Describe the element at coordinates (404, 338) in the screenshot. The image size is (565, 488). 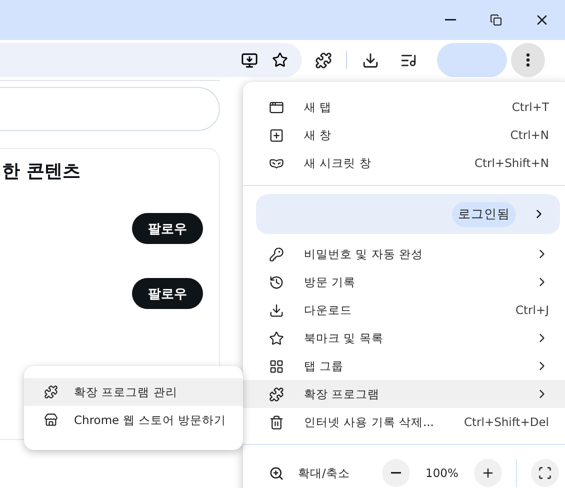
I see `menu-item: 북마크 및 목록` at that location.